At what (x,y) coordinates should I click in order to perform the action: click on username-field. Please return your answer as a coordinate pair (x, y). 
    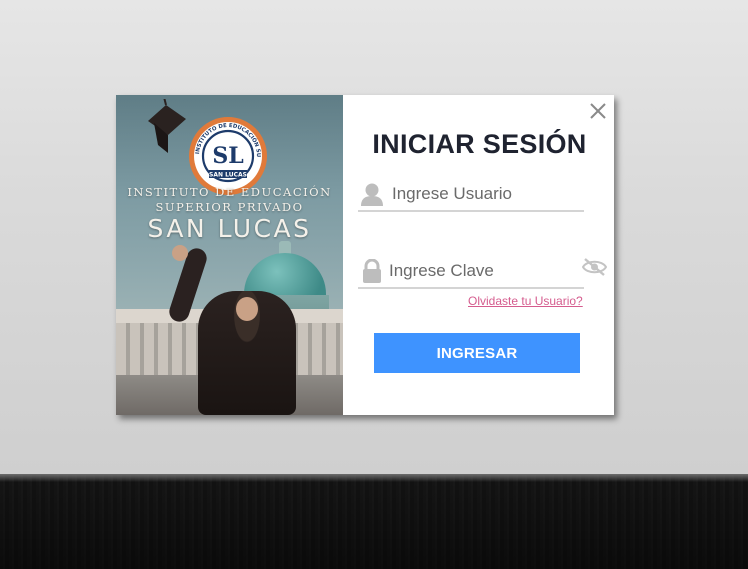
    Looking at the image, I should click on (471, 195).